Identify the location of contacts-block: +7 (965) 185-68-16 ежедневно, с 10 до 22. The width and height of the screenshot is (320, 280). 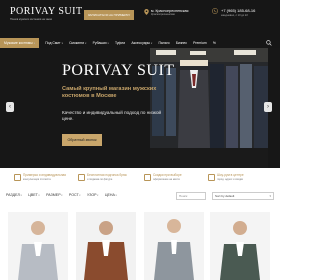
(233, 12).